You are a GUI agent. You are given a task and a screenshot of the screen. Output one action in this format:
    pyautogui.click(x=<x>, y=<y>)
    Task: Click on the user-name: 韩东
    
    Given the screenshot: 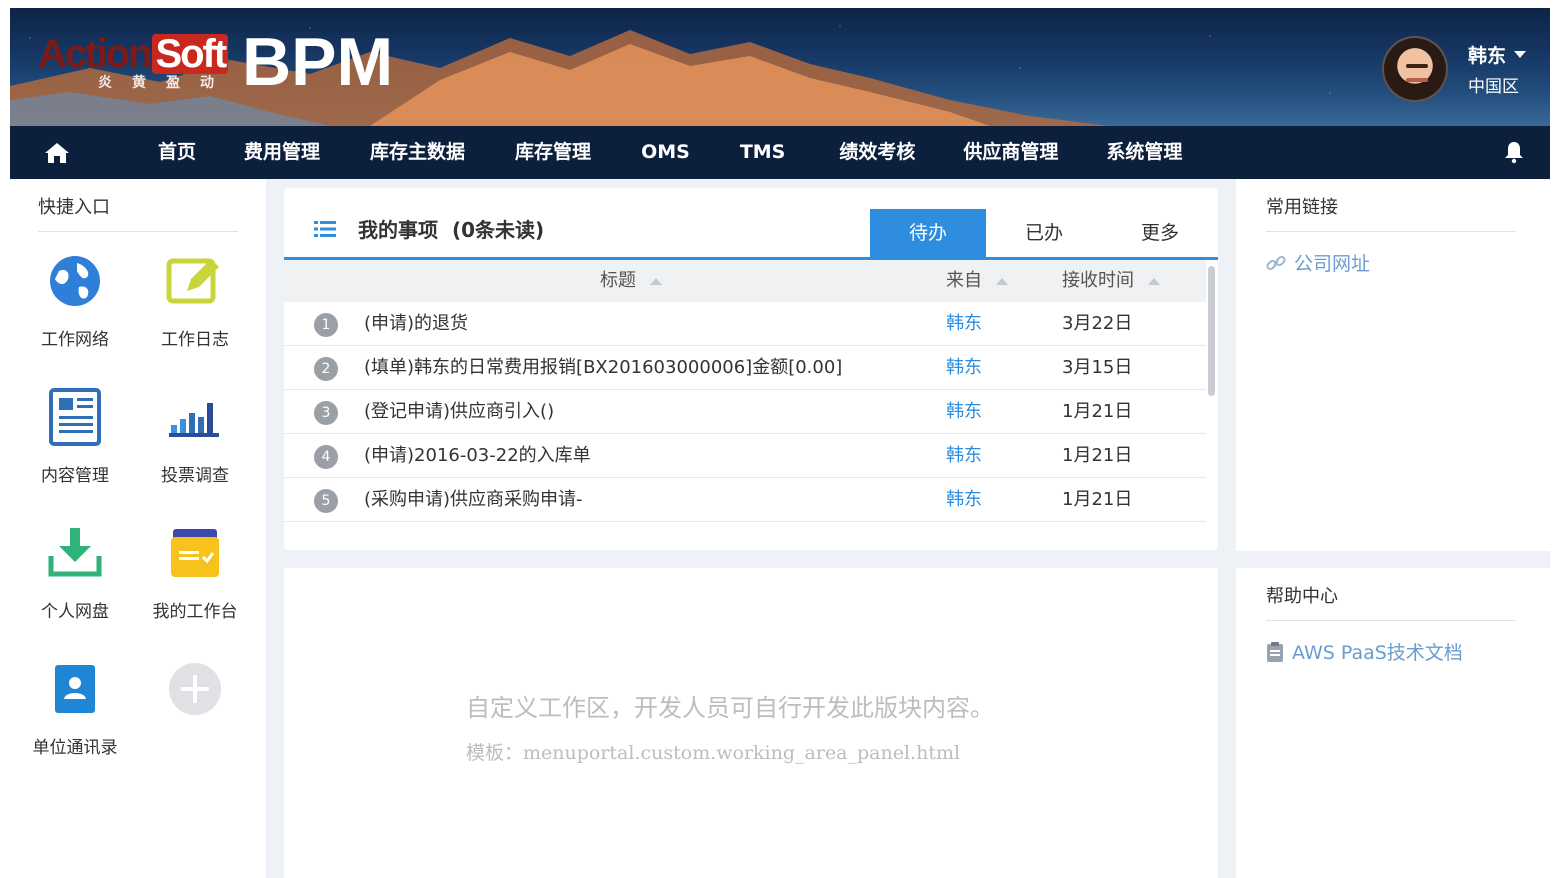 What is the action you would take?
    pyautogui.click(x=1486, y=56)
    